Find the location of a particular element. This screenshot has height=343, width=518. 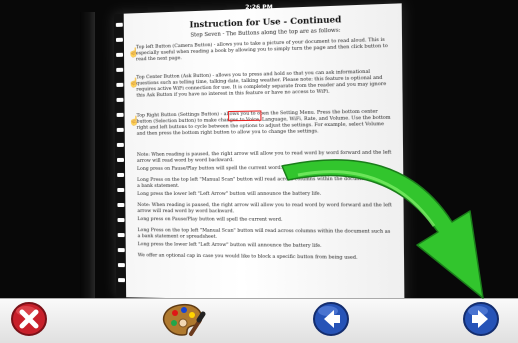

close-icon is located at coordinates (29, 319).